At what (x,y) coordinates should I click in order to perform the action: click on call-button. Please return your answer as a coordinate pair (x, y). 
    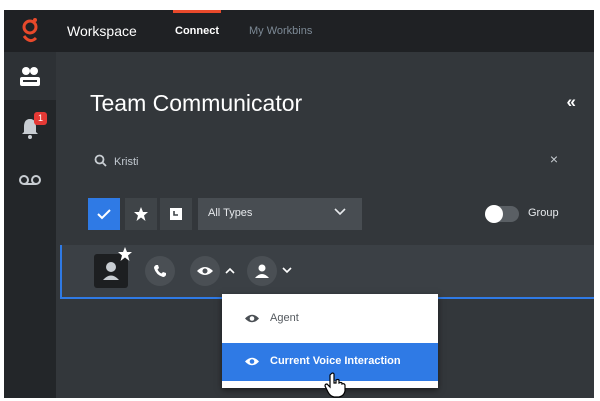
    Looking at the image, I should click on (160, 271).